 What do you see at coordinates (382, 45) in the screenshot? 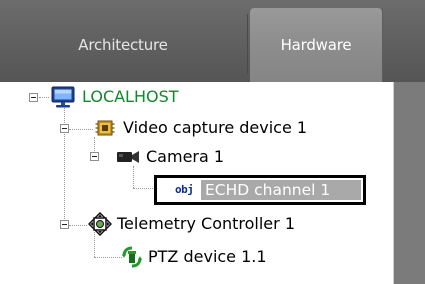
I see `tab-edge` at bounding box center [382, 45].